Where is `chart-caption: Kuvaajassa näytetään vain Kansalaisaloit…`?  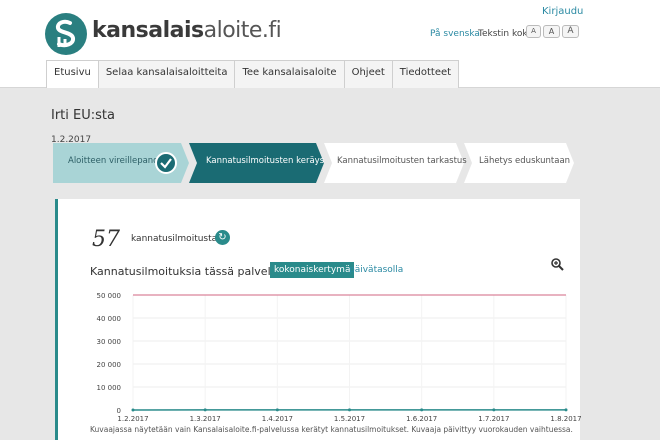
chart-caption: Kuvaajassa näytetään vain Kansalaisaloit… is located at coordinates (331, 429).